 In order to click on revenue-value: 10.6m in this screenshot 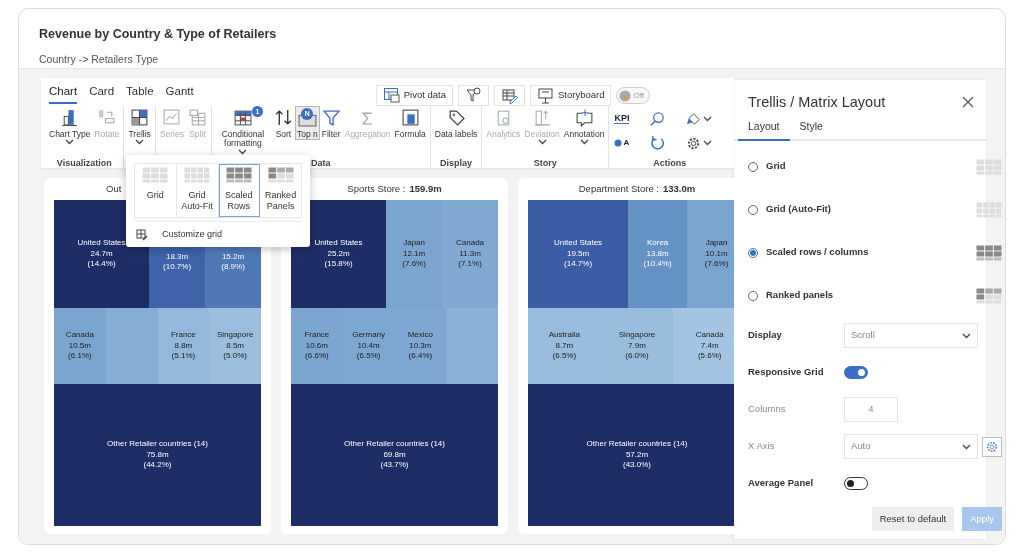, I will do `click(316, 346)`.